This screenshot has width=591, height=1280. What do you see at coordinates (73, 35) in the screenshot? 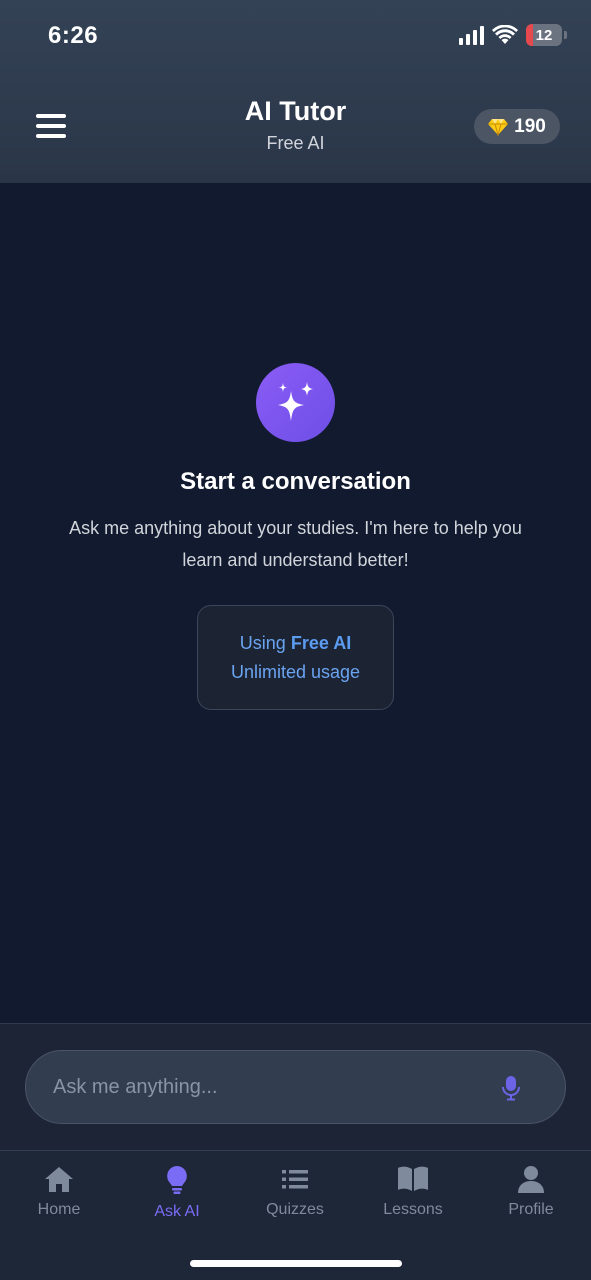
I see `status-time: 6:26` at bounding box center [73, 35].